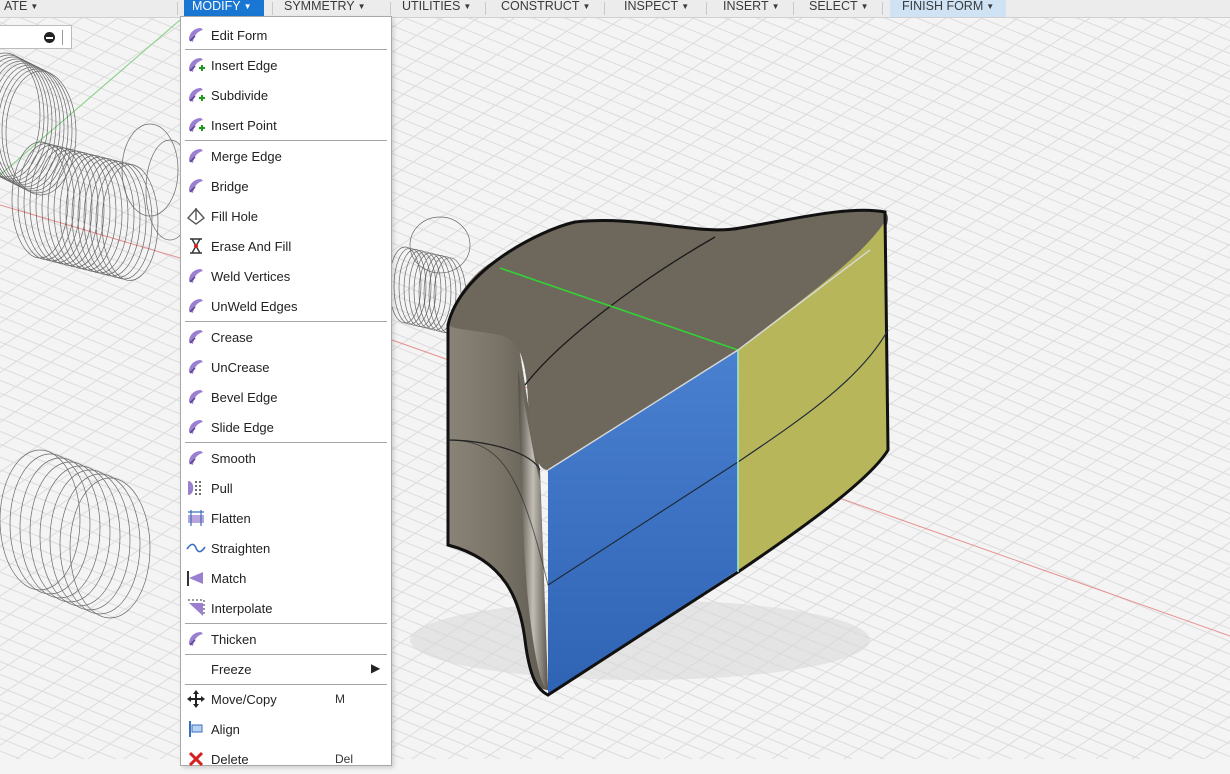  Describe the element at coordinates (286, 518) in the screenshot. I see `menu-item-flatten: Flatten` at that location.